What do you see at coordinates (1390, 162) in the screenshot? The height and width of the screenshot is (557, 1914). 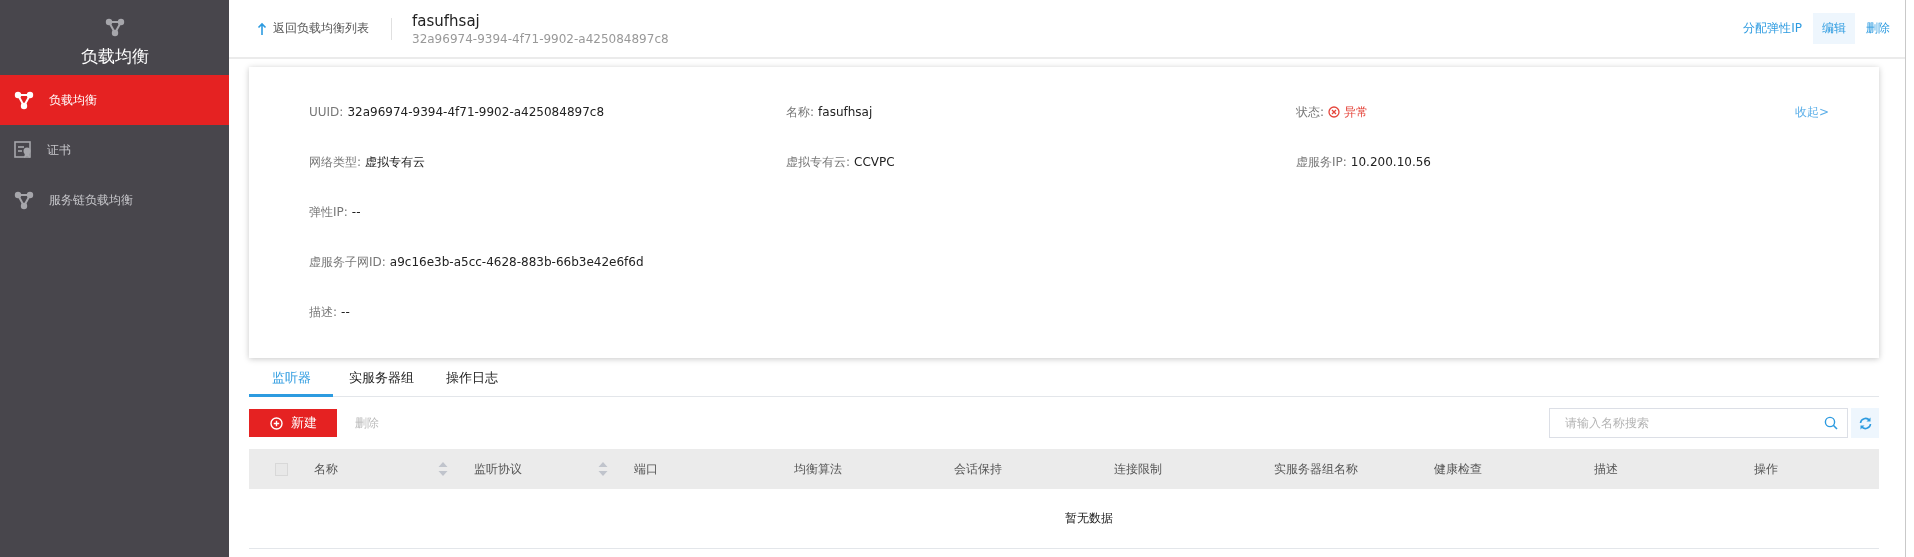 I see `field-value: 10.200.10.56` at bounding box center [1390, 162].